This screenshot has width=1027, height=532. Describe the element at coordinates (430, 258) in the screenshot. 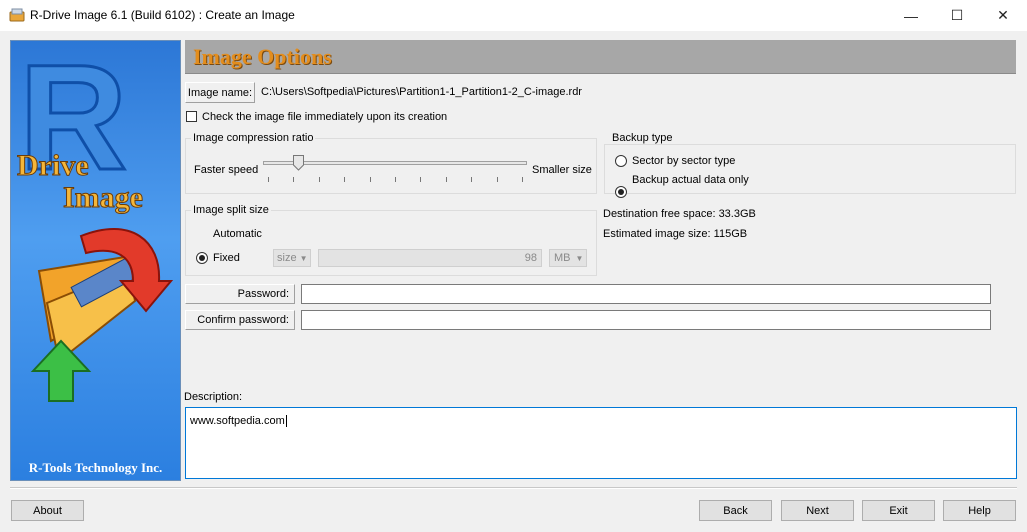

I see `split-size-input: 98` at that location.